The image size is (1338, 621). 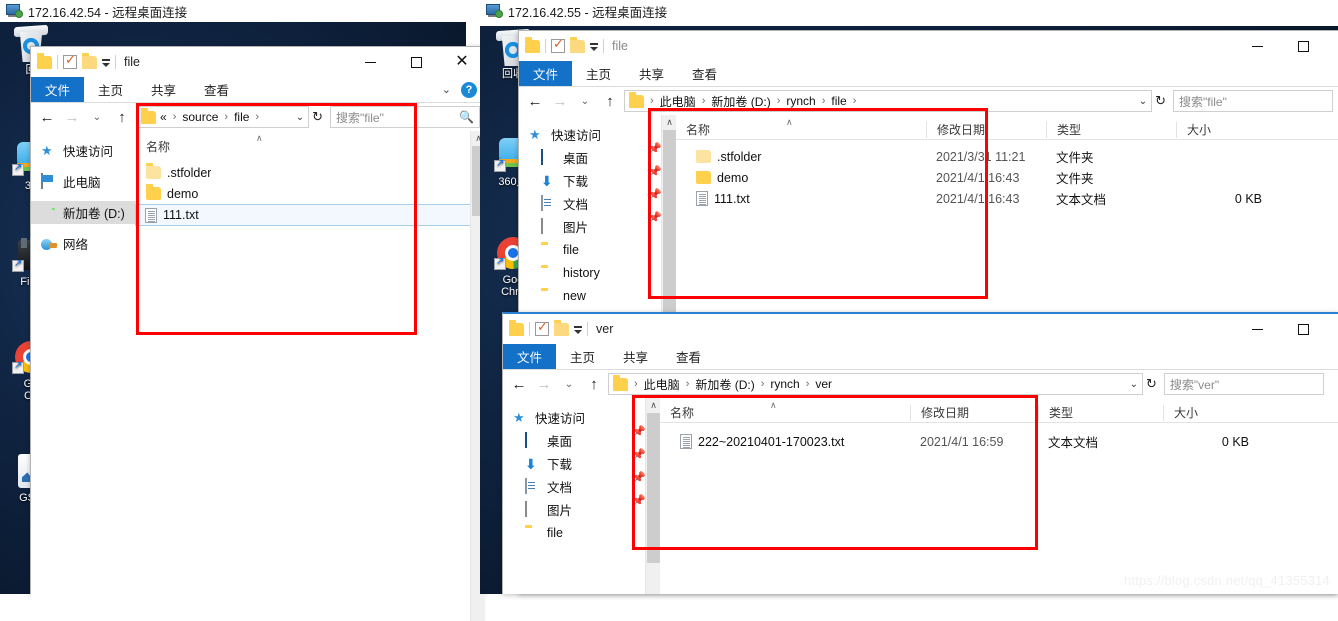 What do you see at coordinates (567, 496) in the screenshot?
I see `navigation-pane: ★ 快速访问 桌面 ⬇ 下载 文档 图片` at bounding box center [567, 496].